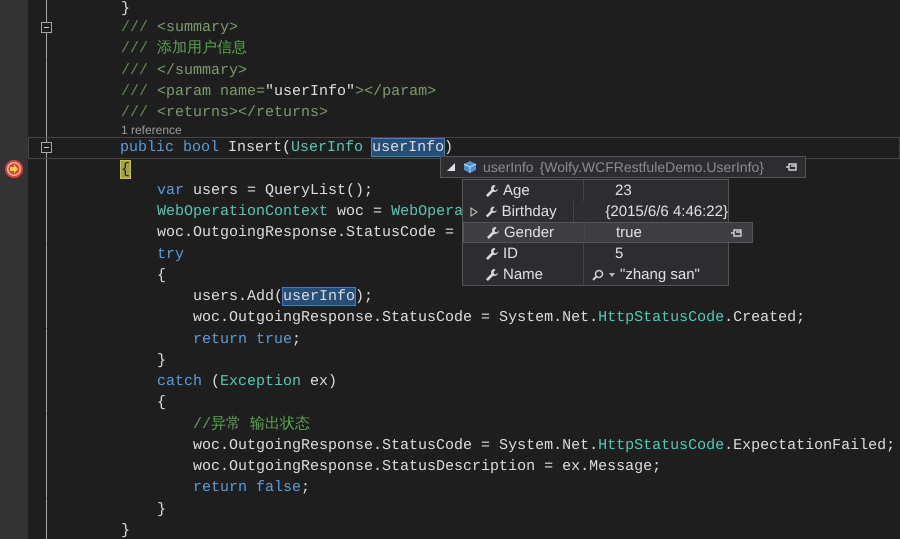 The image size is (900, 539). Describe the element at coordinates (543, 274) in the screenshot. I see `member-name: Name` at that location.